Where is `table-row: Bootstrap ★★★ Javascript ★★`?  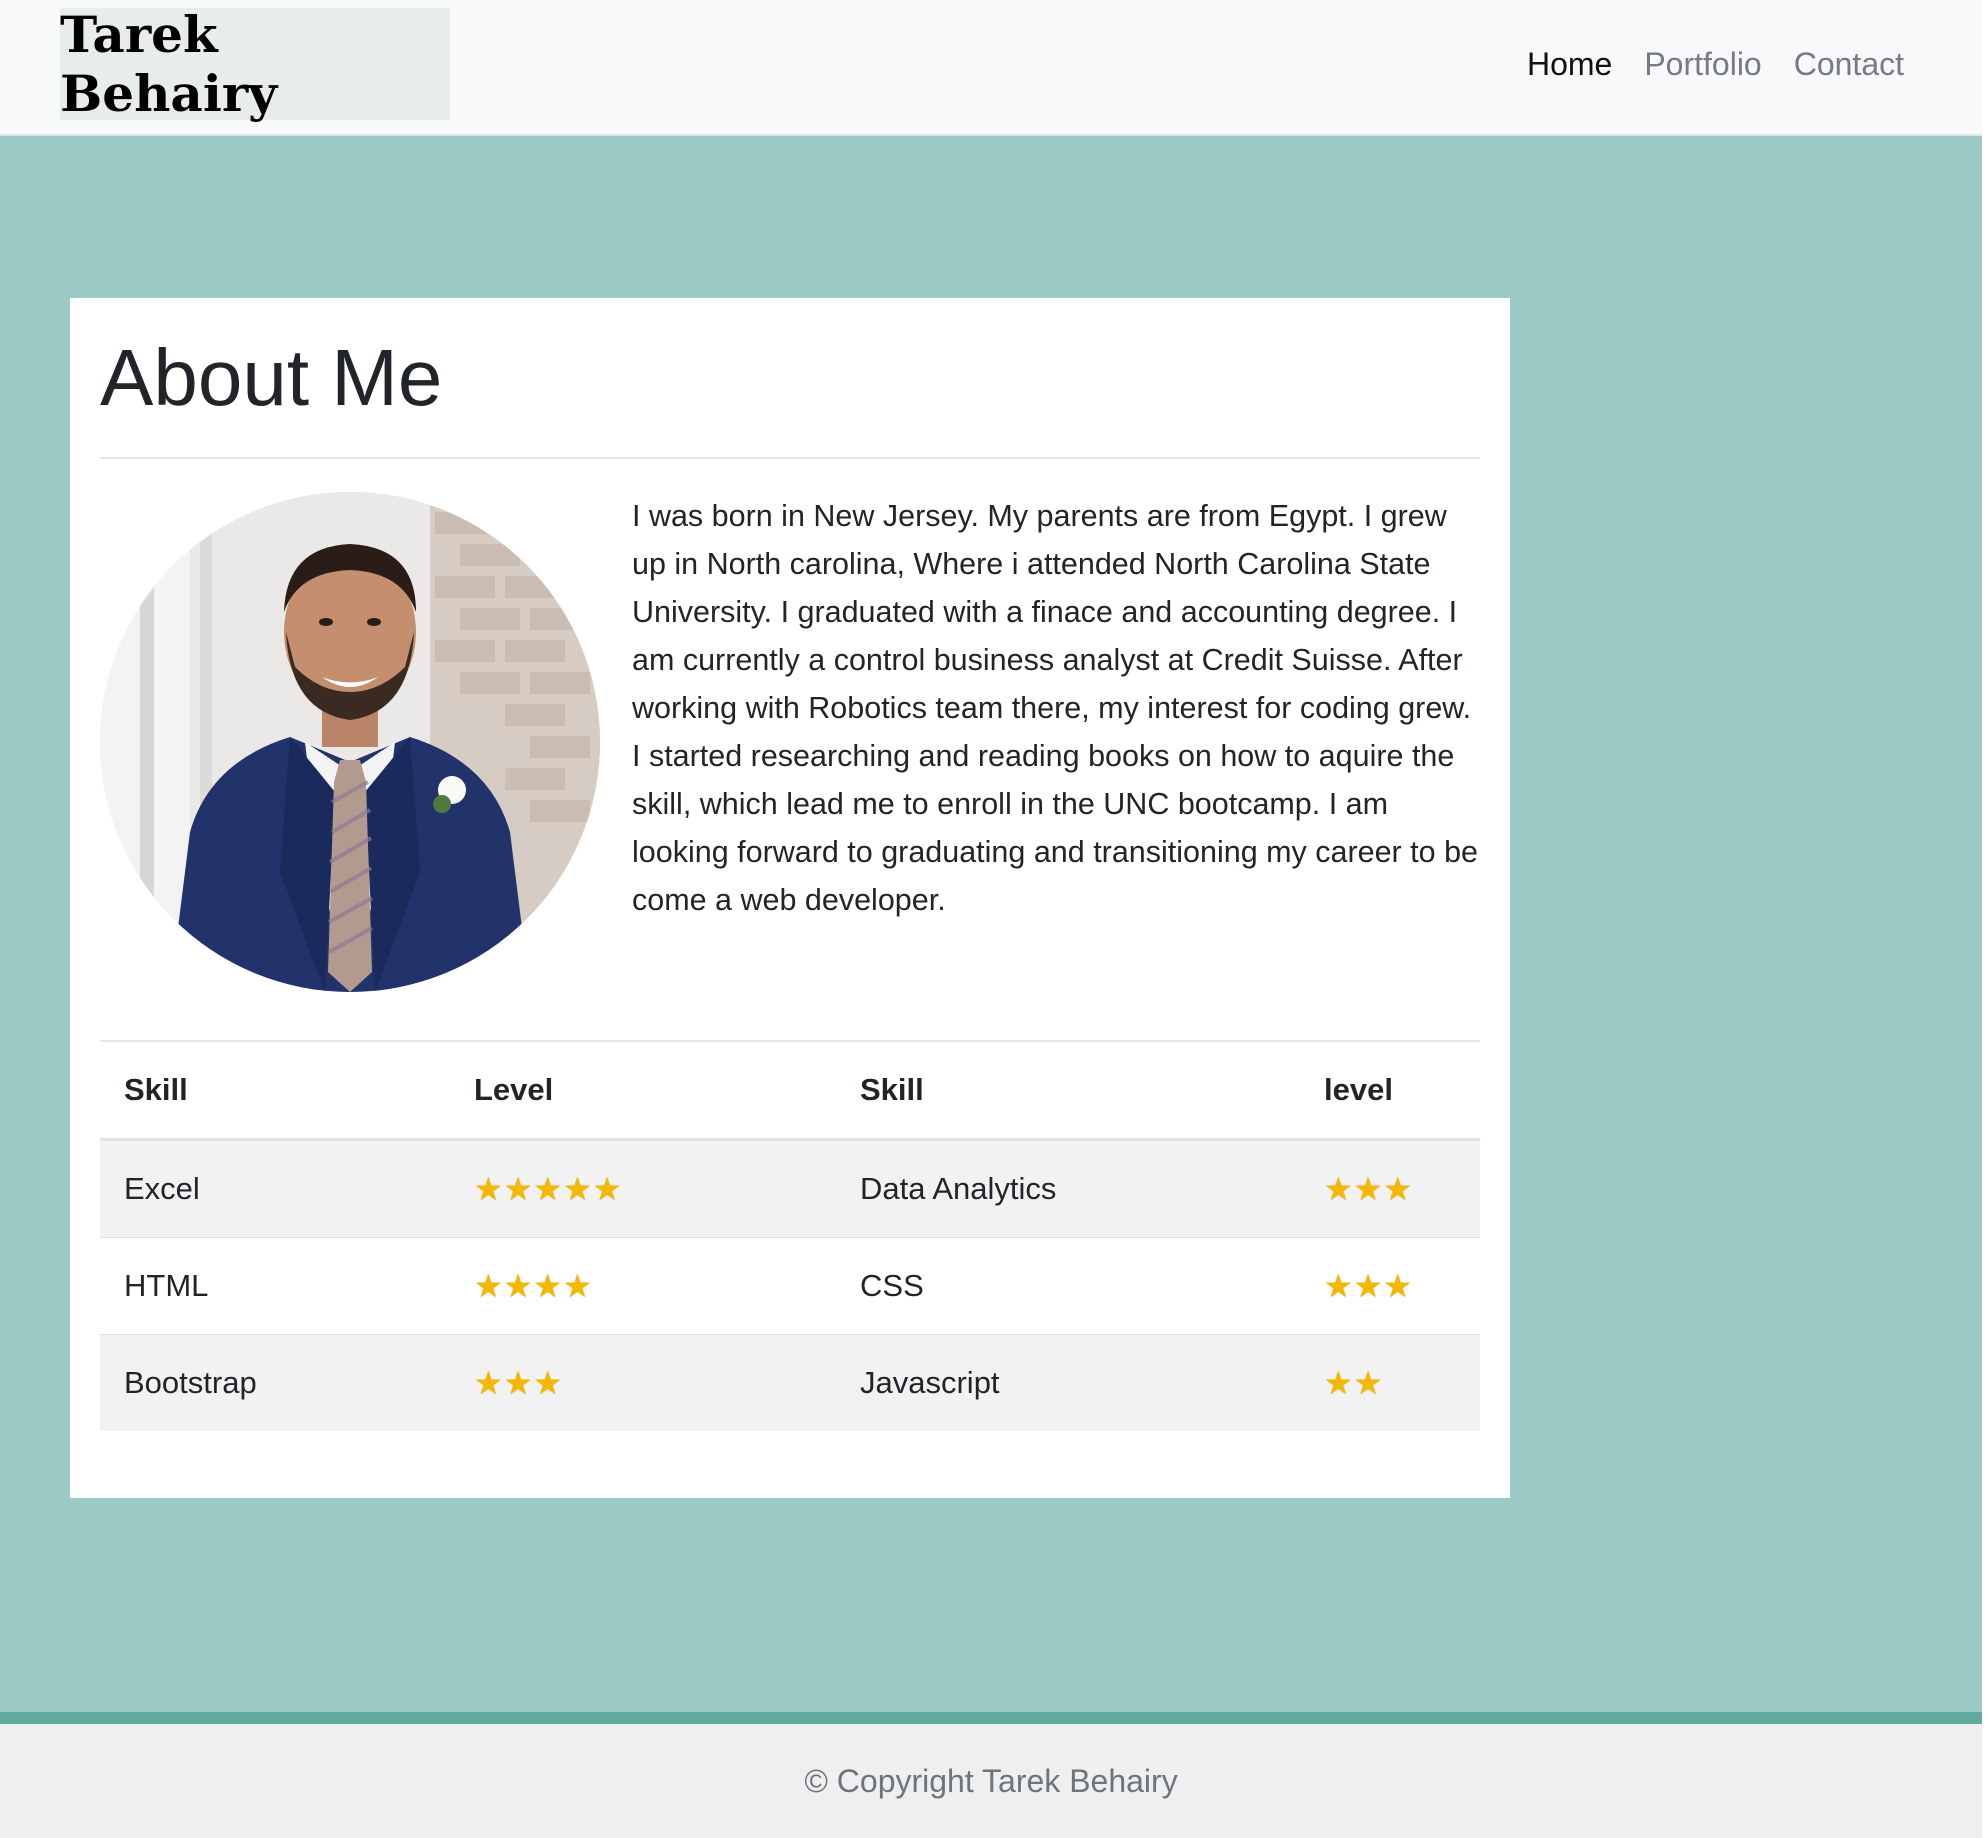
table-row: Bootstrap ★★★ Javascript ★★ is located at coordinates (790, 1382).